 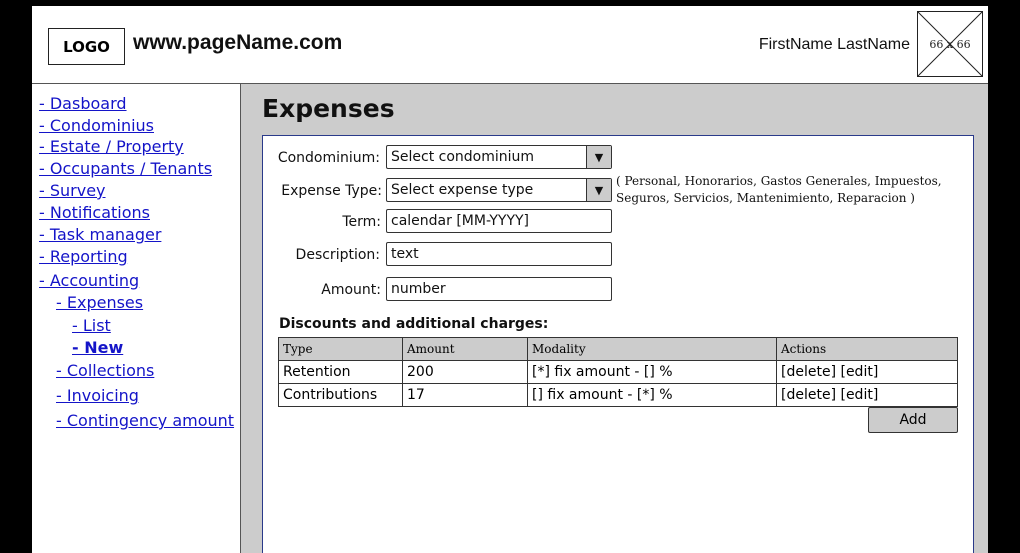 What do you see at coordinates (351, 290) in the screenshot?
I see `amount-label: Amount:` at bounding box center [351, 290].